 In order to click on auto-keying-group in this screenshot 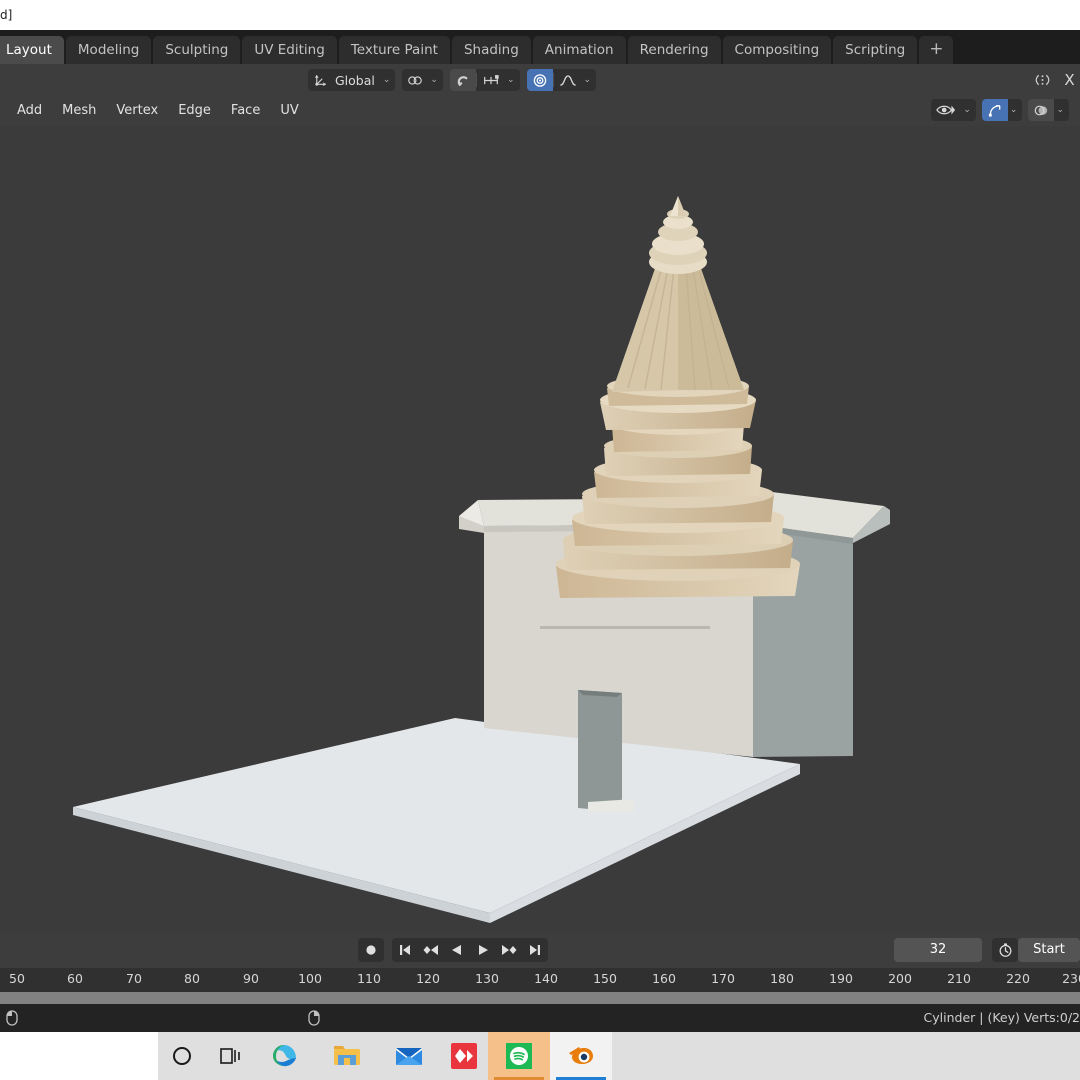, I will do `click(1005, 950)`.